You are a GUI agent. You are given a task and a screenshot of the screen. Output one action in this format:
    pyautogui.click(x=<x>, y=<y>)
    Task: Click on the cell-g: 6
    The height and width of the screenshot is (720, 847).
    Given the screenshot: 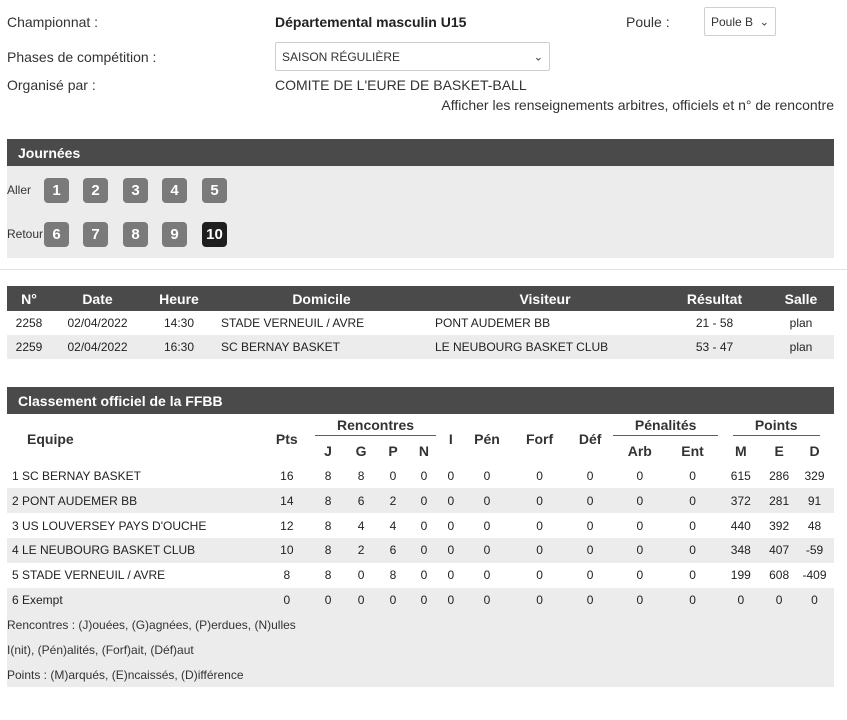 What is the action you would take?
    pyautogui.click(x=361, y=501)
    